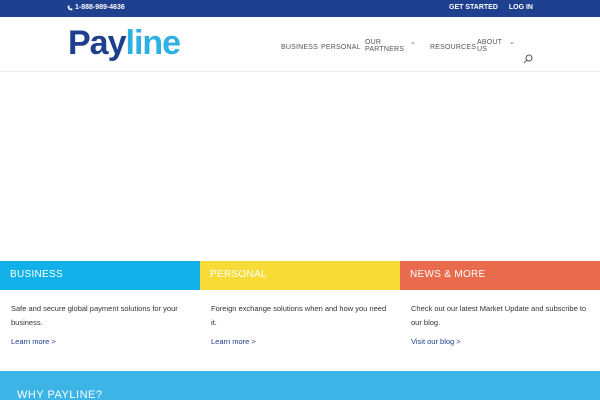 The width and height of the screenshot is (600, 400). Describe the element at coordinates (100, 7) in the screenshot. I see `phone-number-text: 1-888-989-4636` at that location.